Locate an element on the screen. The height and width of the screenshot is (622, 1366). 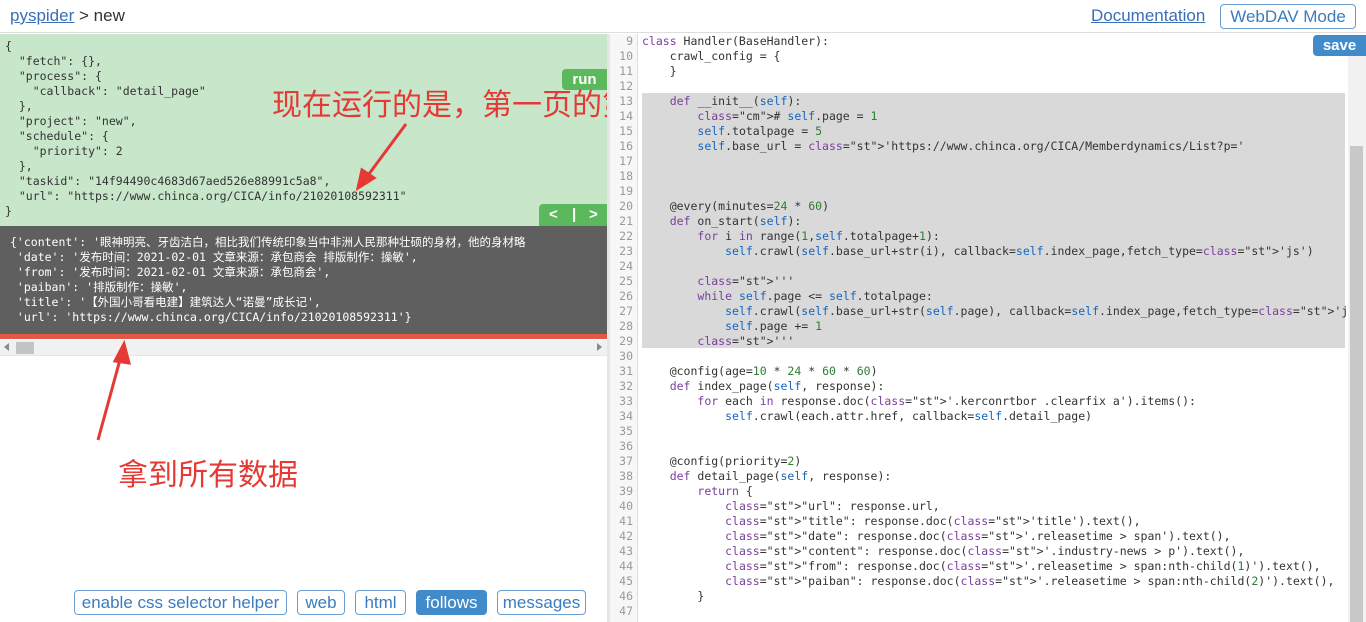
code-line: class="cm"># self.page = 1 is located at coordinates (787, 116).